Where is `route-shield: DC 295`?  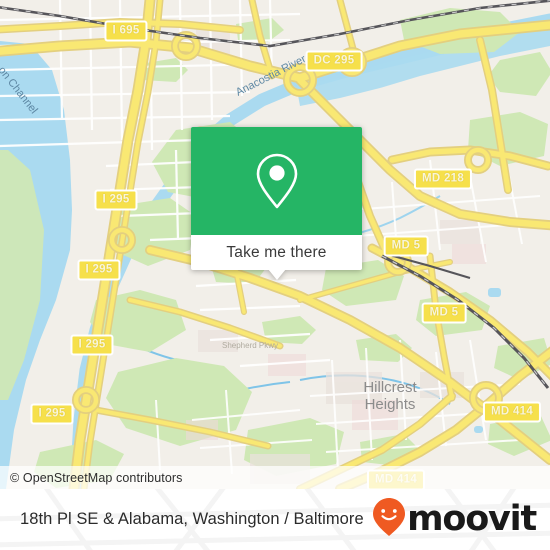
route-shield: DC 295 is located at coordinates (334, 61).